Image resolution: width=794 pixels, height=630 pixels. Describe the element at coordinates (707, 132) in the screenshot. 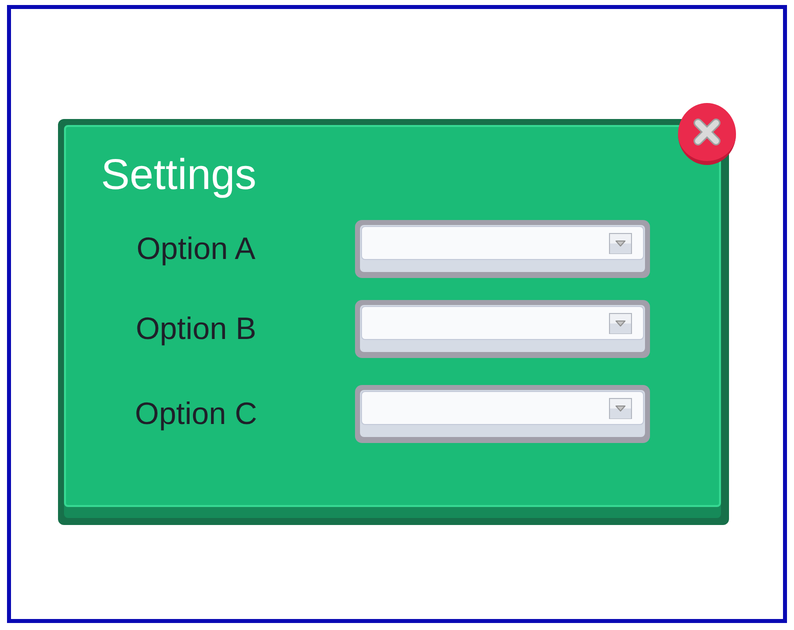

I see `close-icon` at that location.